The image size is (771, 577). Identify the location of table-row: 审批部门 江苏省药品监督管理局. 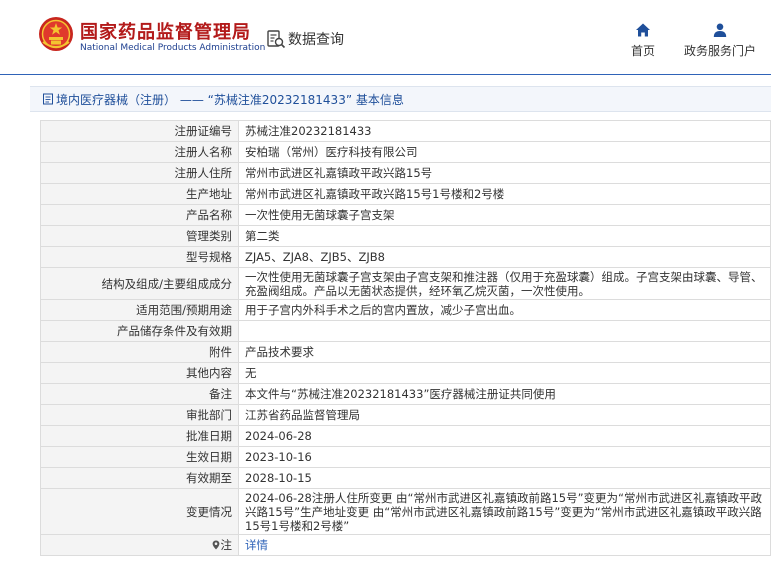
(405, 415).